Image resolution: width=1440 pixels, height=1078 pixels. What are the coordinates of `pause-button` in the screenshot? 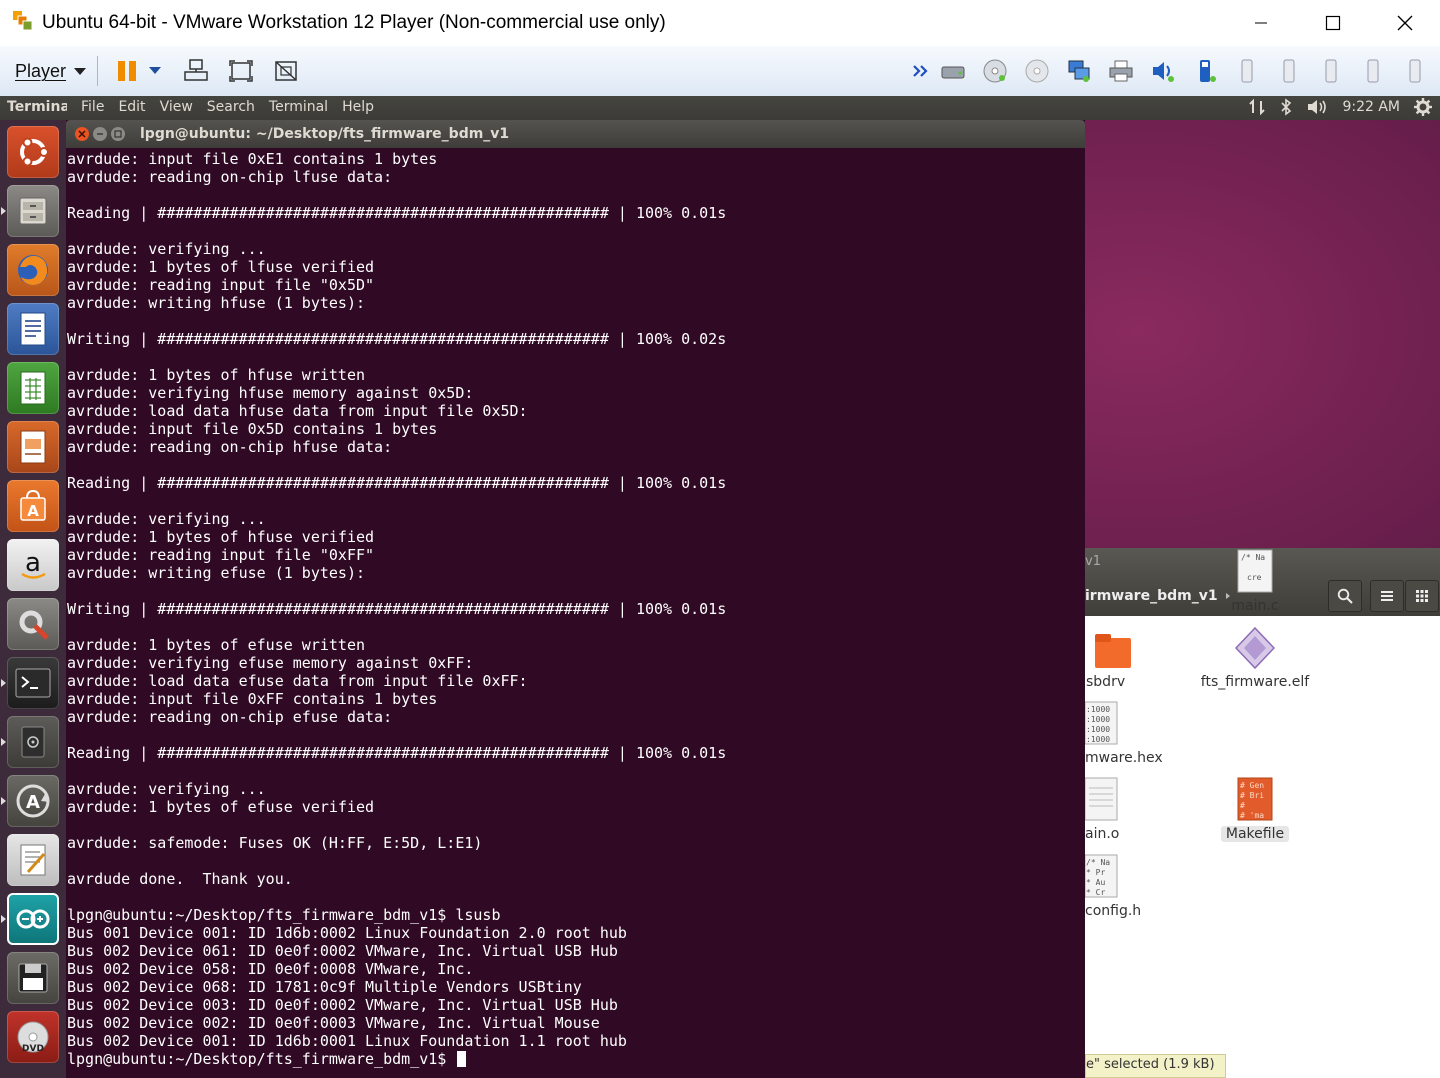 It's located at (127, 71).